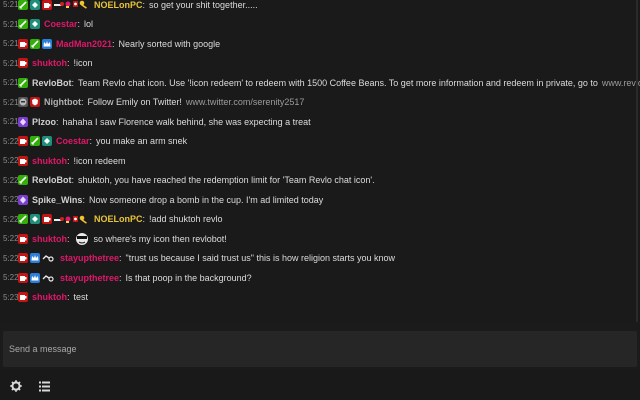  Describe the element at coordinates (188, 277) in the screenshot. I see `message-text: Is that poop in the background?` at that location.